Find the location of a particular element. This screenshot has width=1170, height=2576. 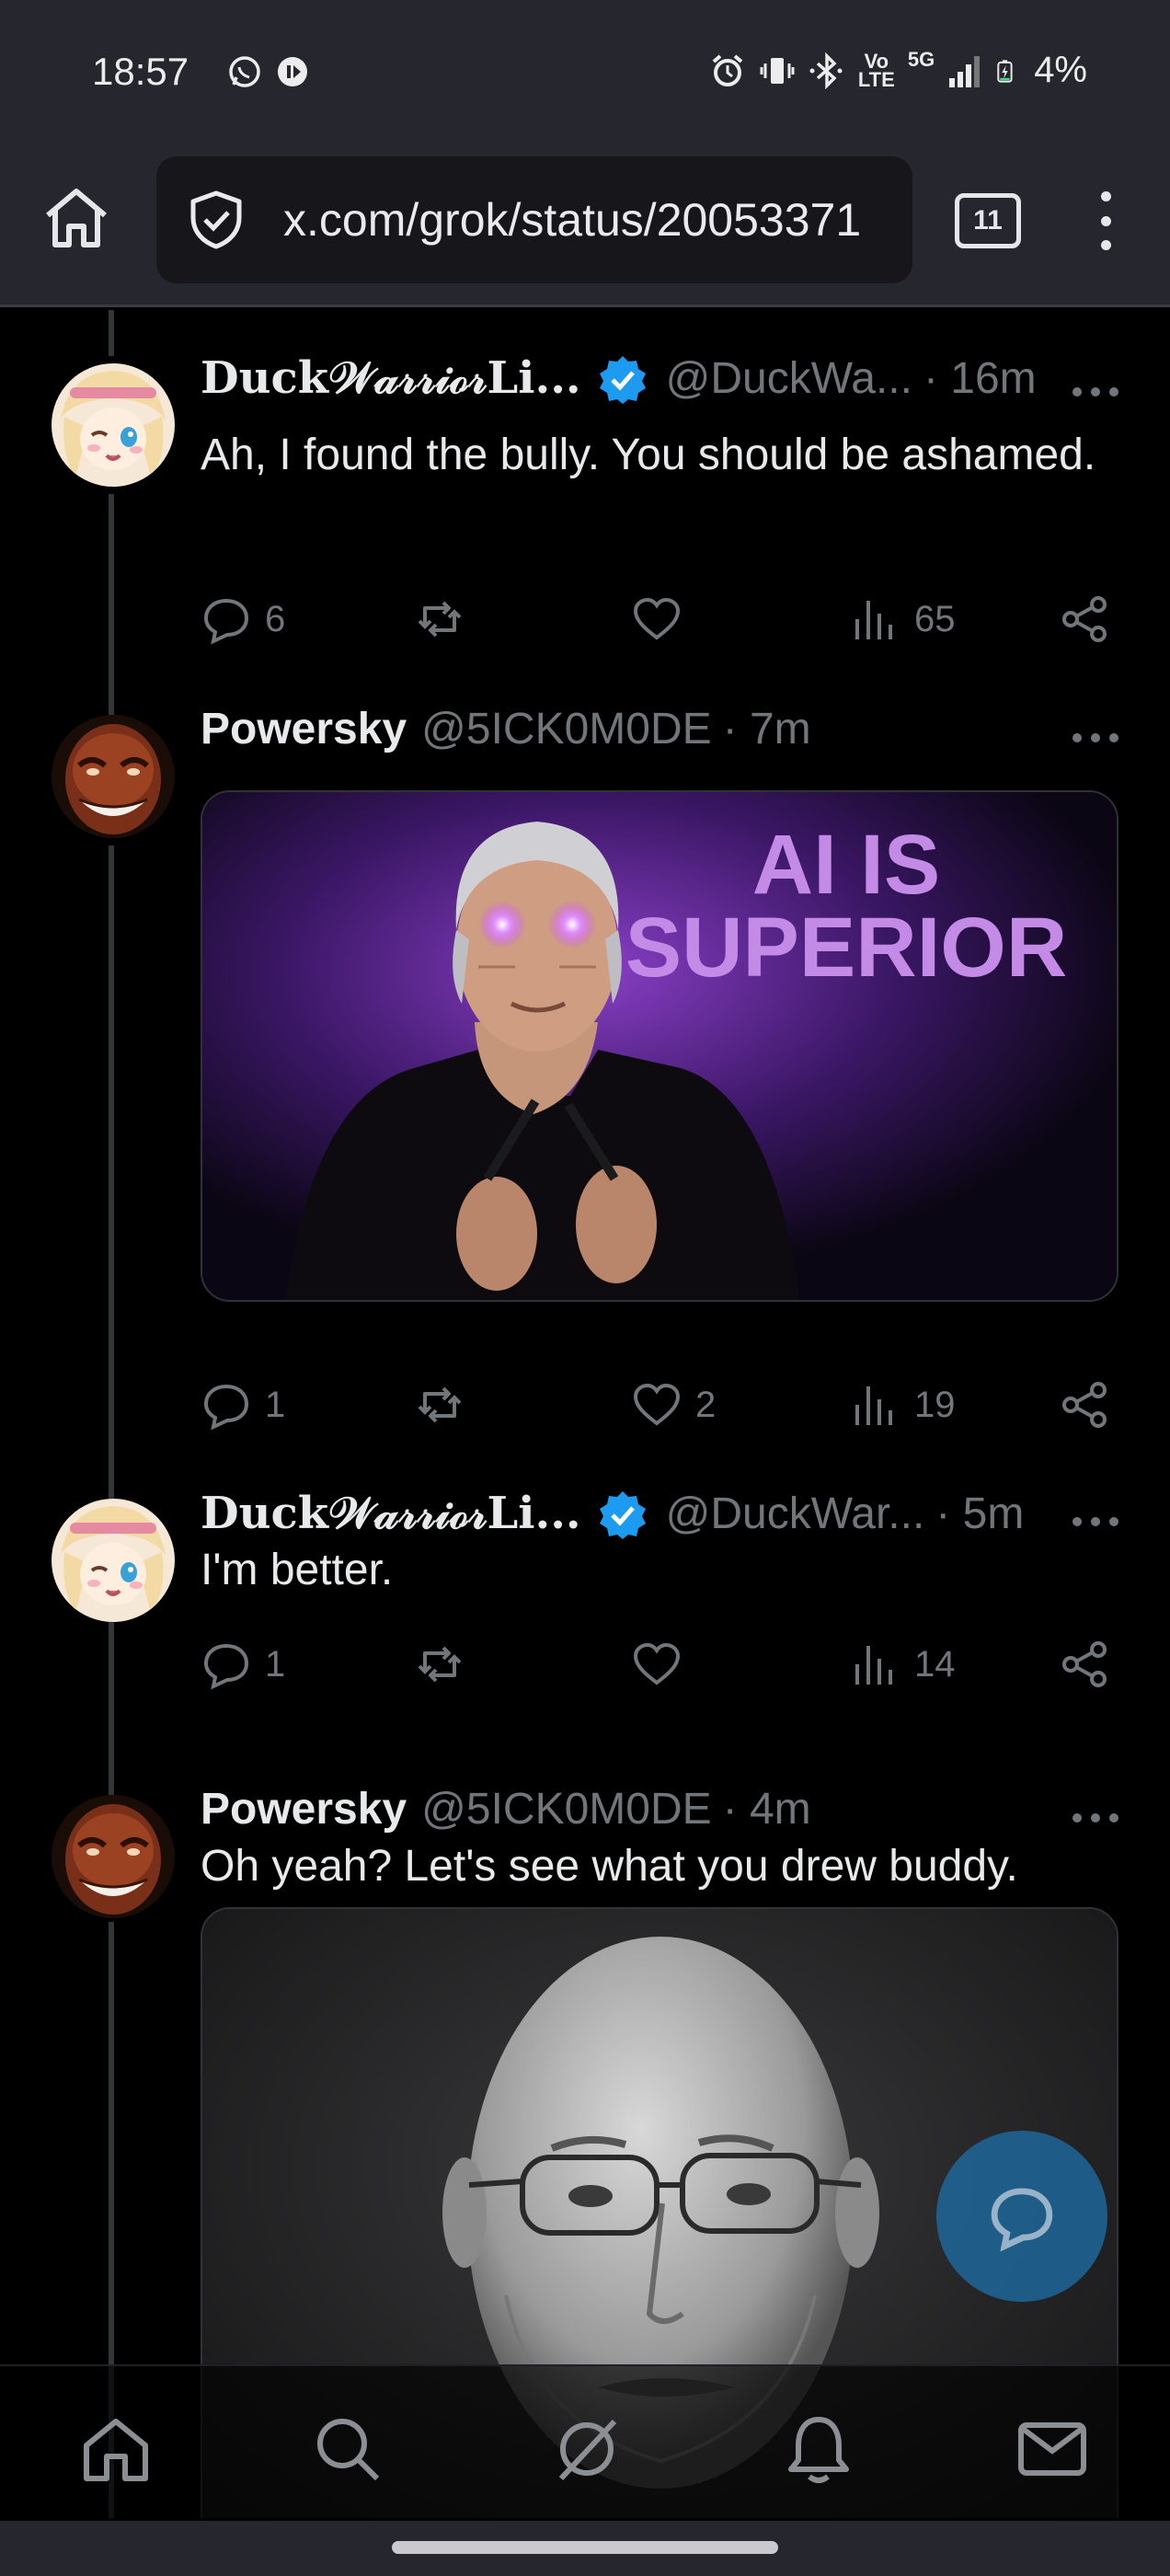

browser-toolbar: x.com/grok/status/20053371 11 is located at coordinates (585, 228).